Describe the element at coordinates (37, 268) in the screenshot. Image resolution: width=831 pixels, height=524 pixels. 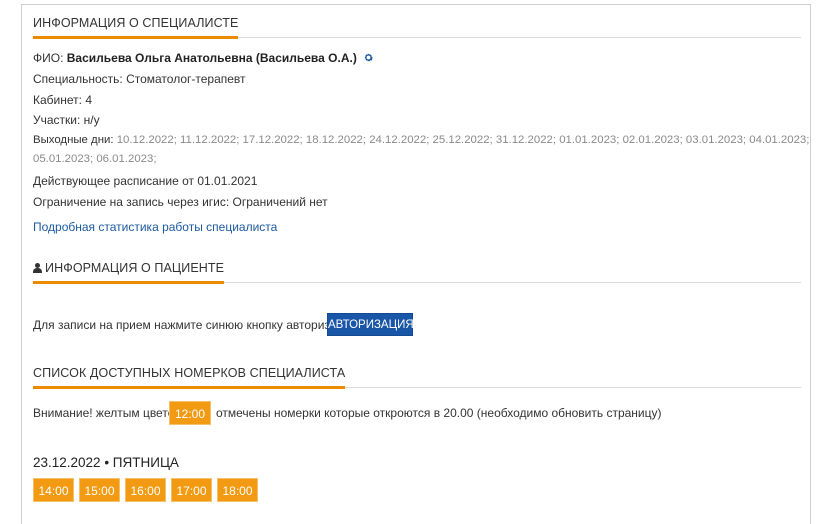
I see `person-icon` at that location.